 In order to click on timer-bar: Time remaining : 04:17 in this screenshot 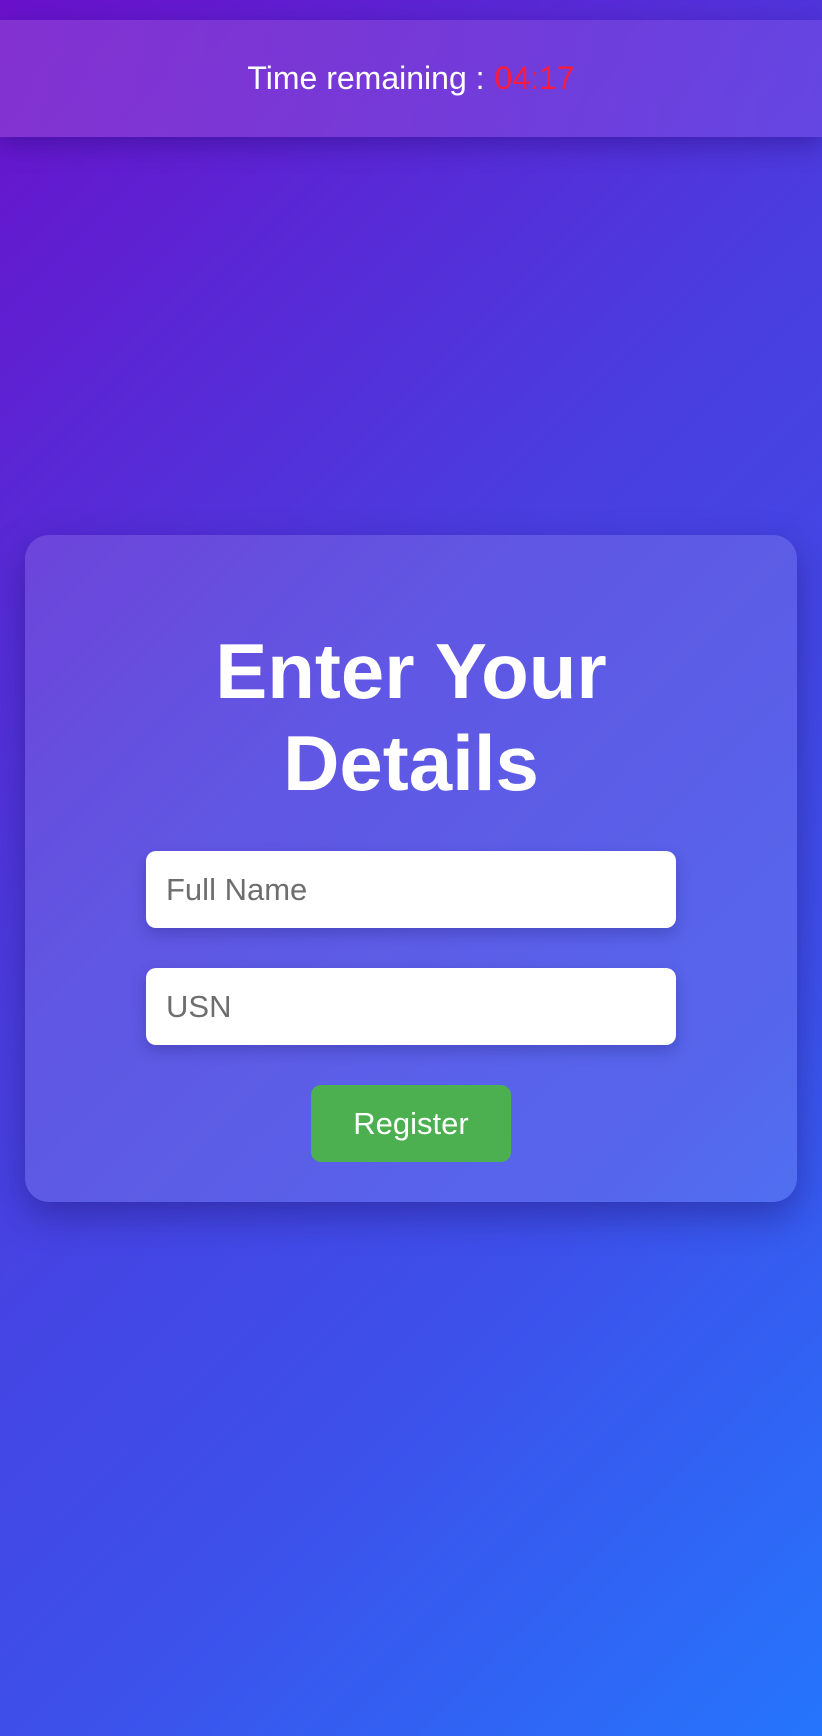, I will do `click(411, 78)`.